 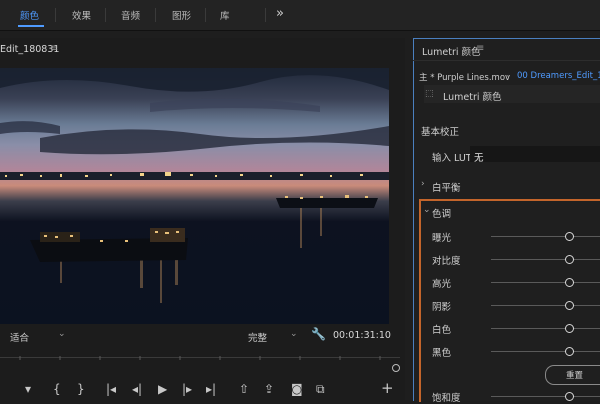 What do you see at coordinates (31, 26) in the screenshot?
I see `active-tab-indicator` at bounding box center [31, 26].